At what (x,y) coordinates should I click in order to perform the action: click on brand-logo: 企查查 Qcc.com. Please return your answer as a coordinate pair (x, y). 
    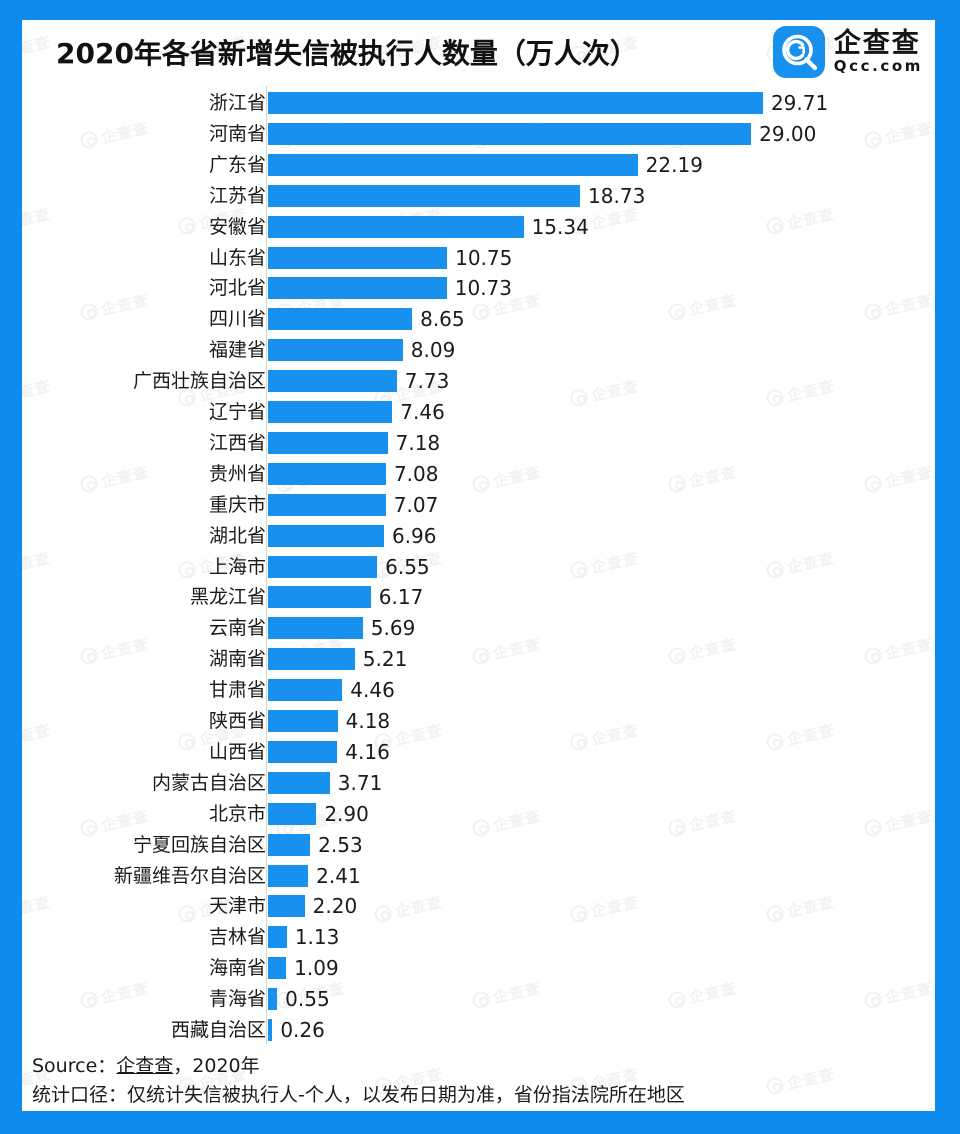
    Looking at the image, I should click on (847, 52).